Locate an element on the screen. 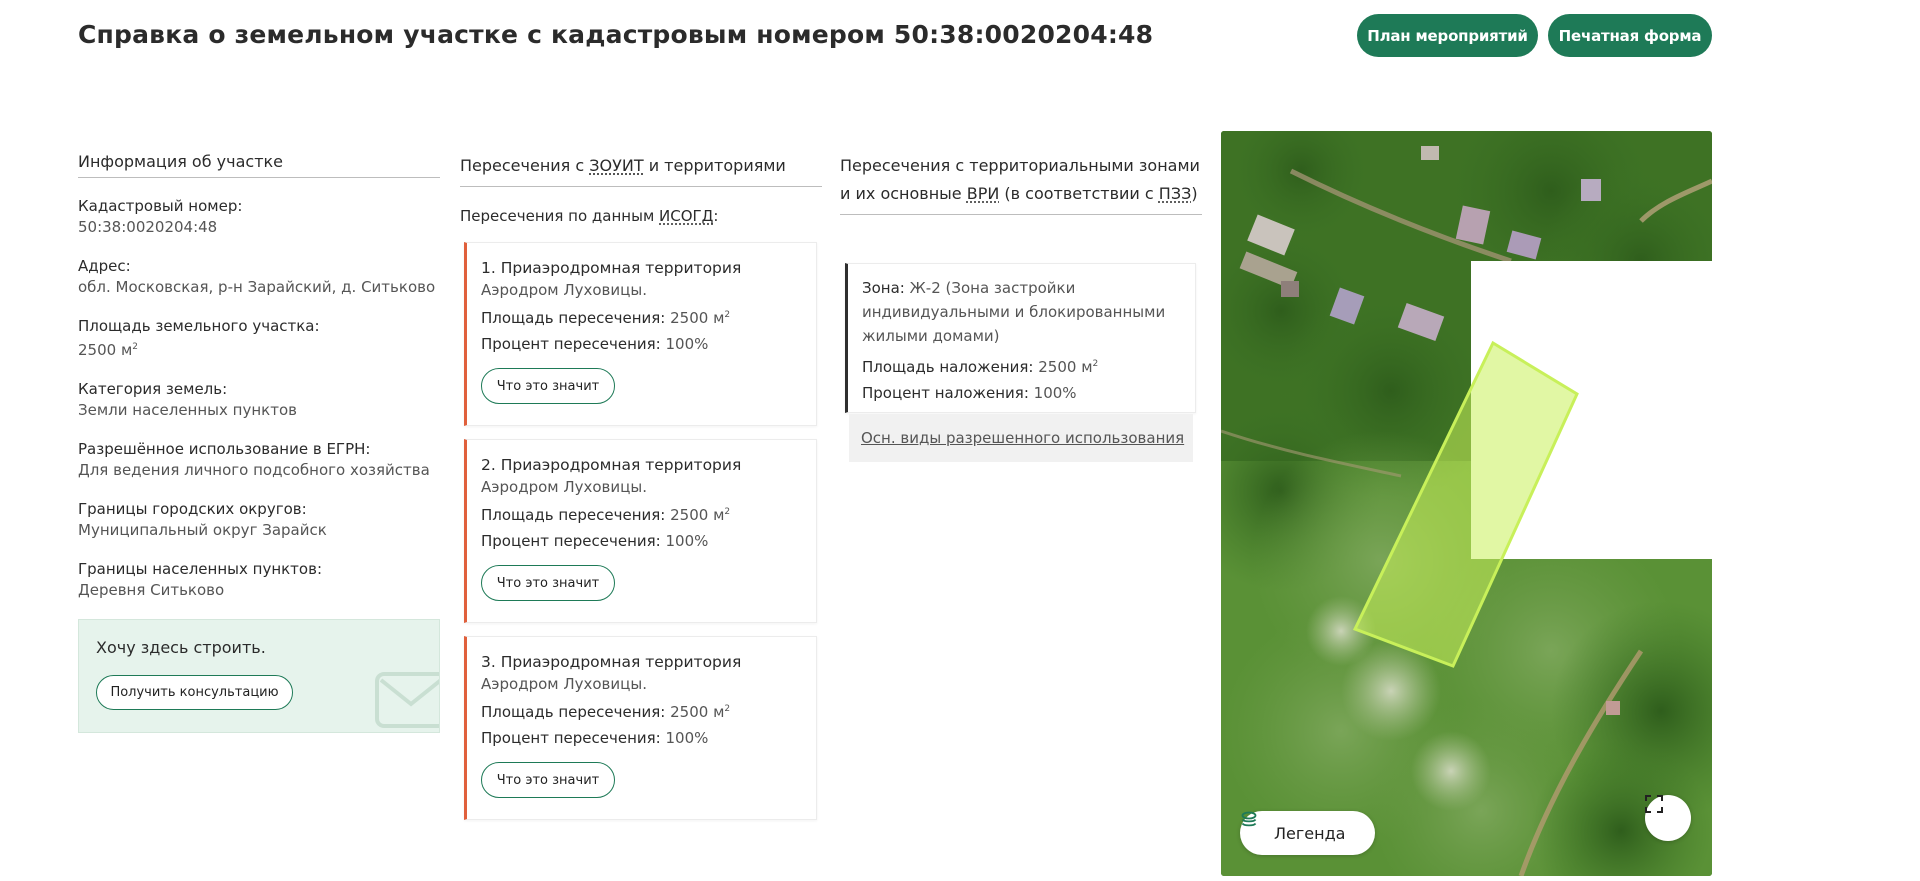  zouit-heading: Пересечения с ЗОУИТ и территориями is located at coordinates (641, 169).